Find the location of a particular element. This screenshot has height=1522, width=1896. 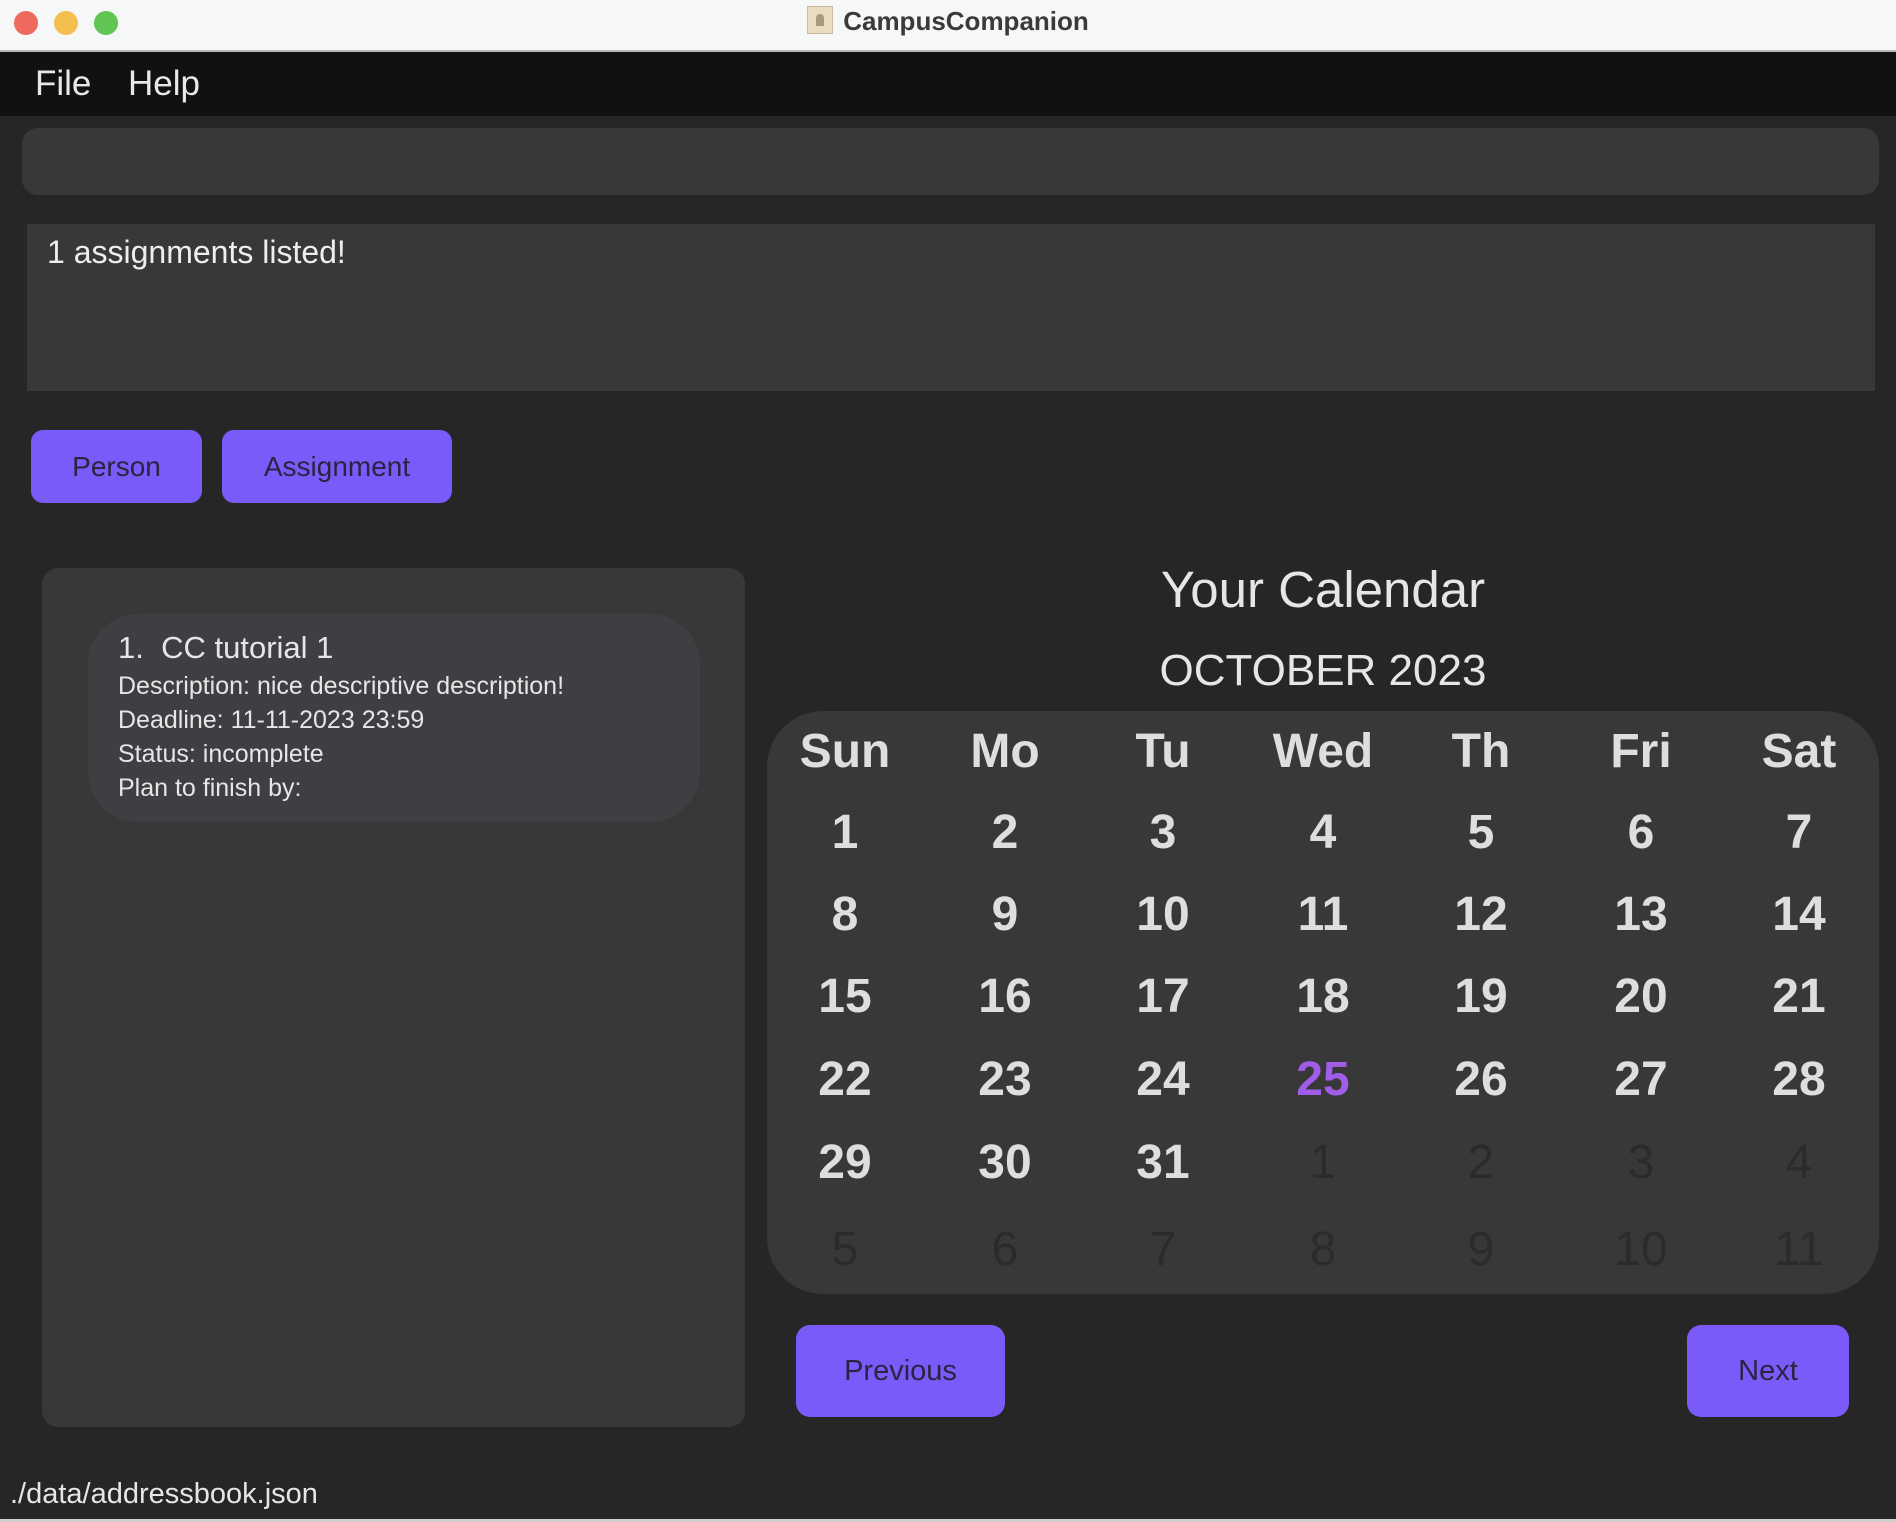

calendar-day: 19 is located at coordinates (1481, 997).